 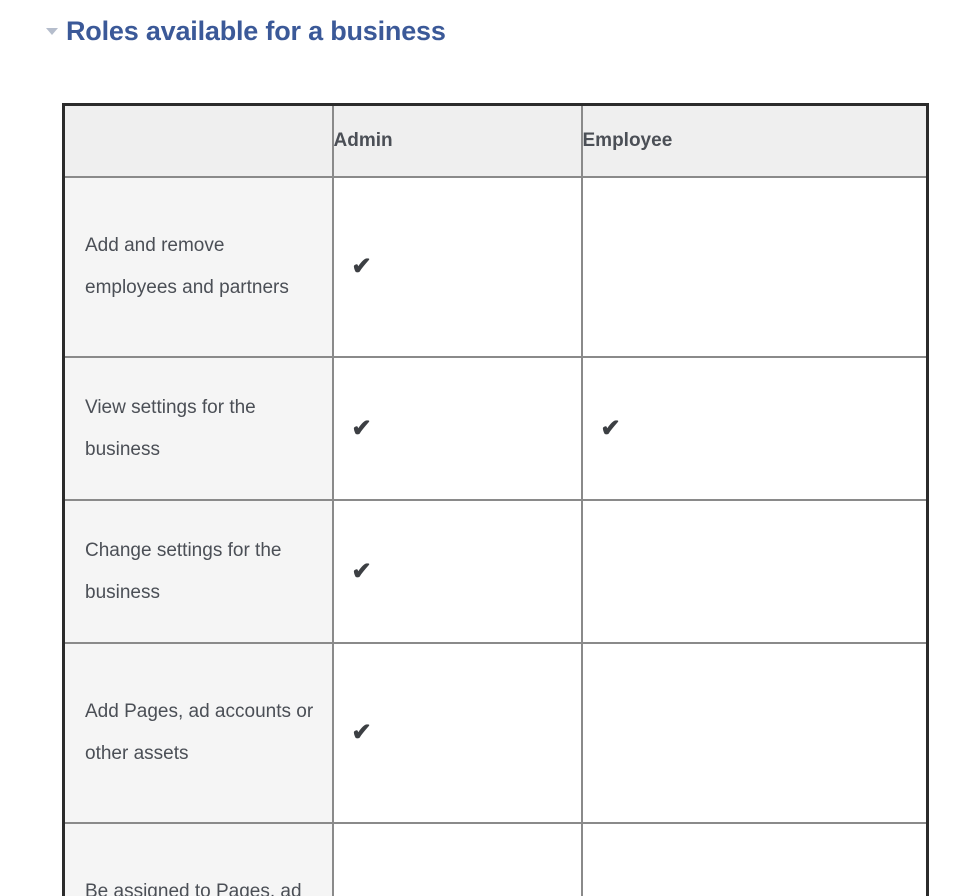 What do you see at coordinates (198, 571) in the screenshot?
I see `feature-label: Change settings for the business` at bounding box center [198, 571].